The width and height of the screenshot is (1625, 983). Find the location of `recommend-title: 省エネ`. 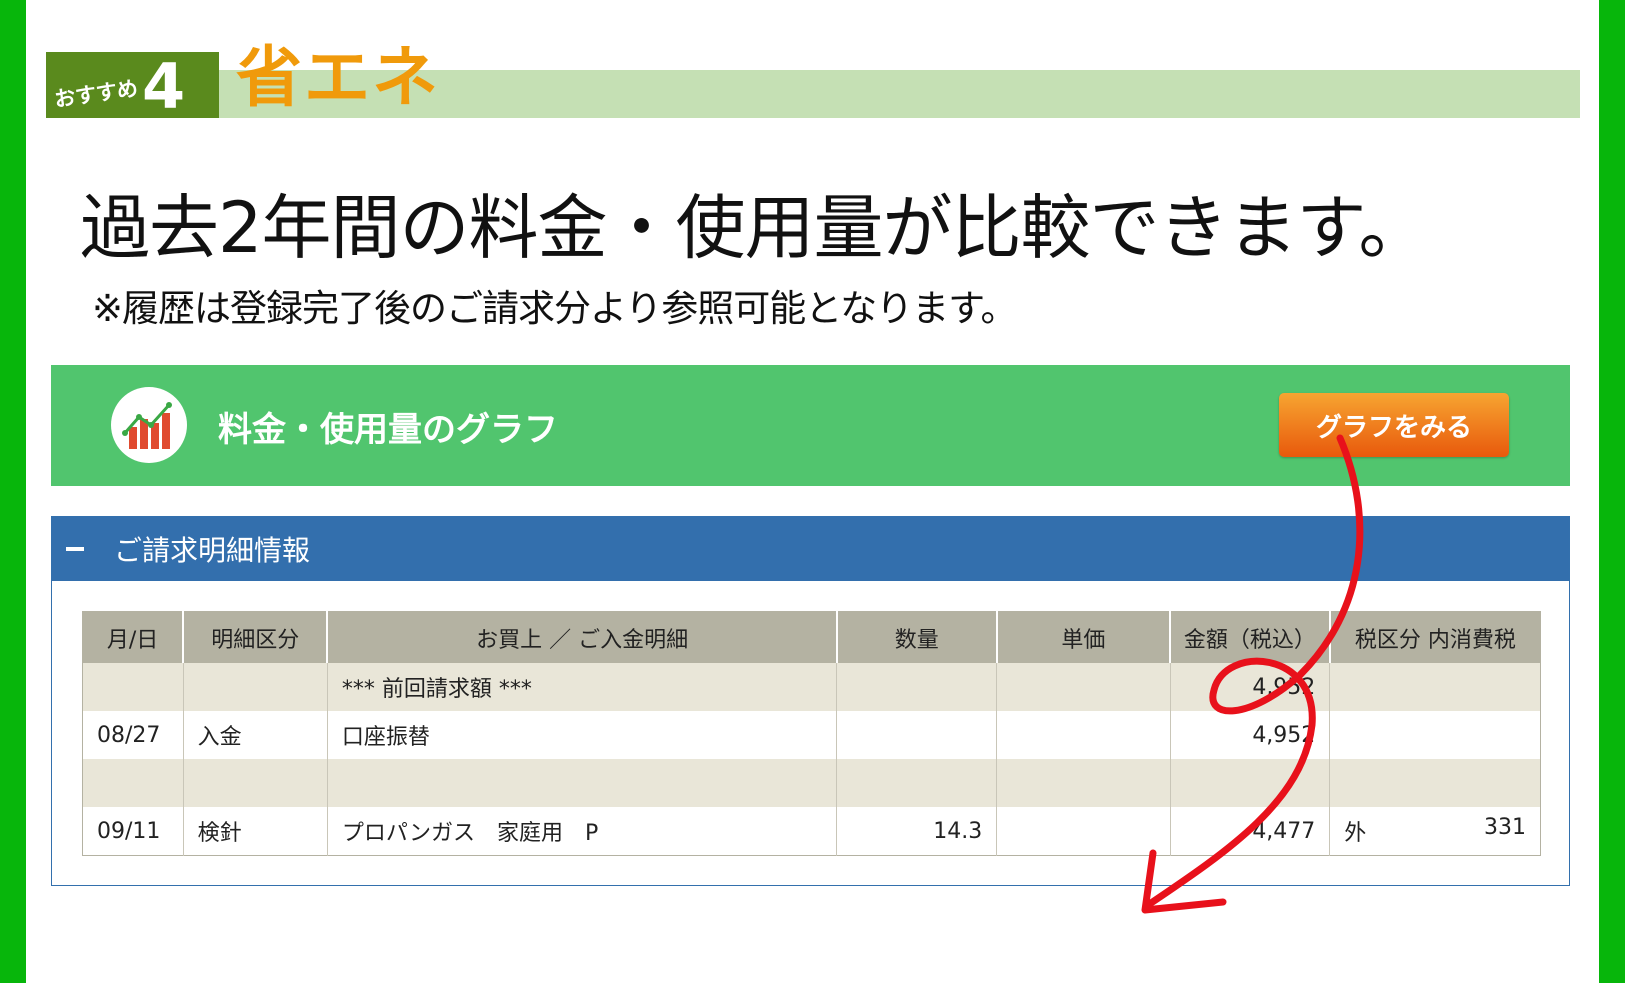

recommend-title: 省エネ is located at coordinates (338, 77).